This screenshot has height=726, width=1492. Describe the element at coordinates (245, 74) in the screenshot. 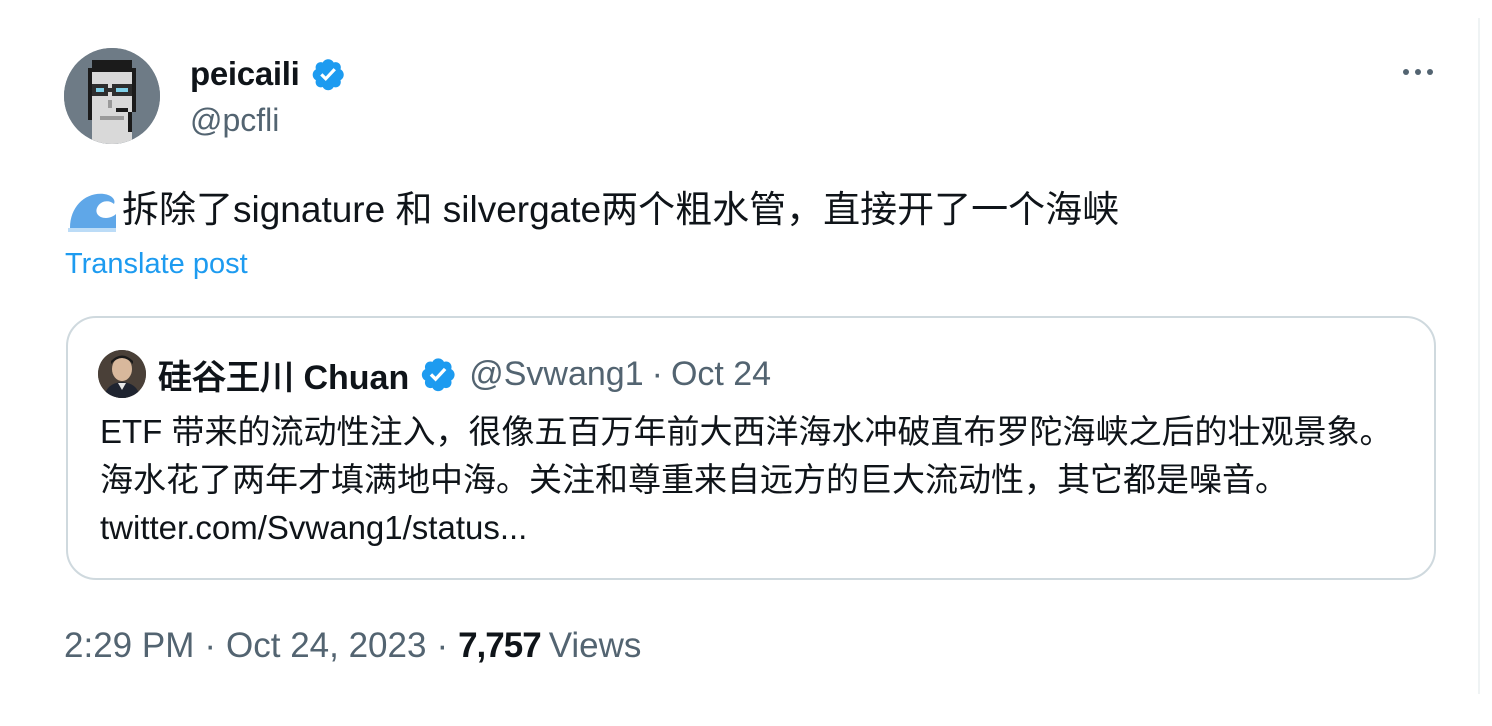

I see `author-display-name: peicaili` at that location.